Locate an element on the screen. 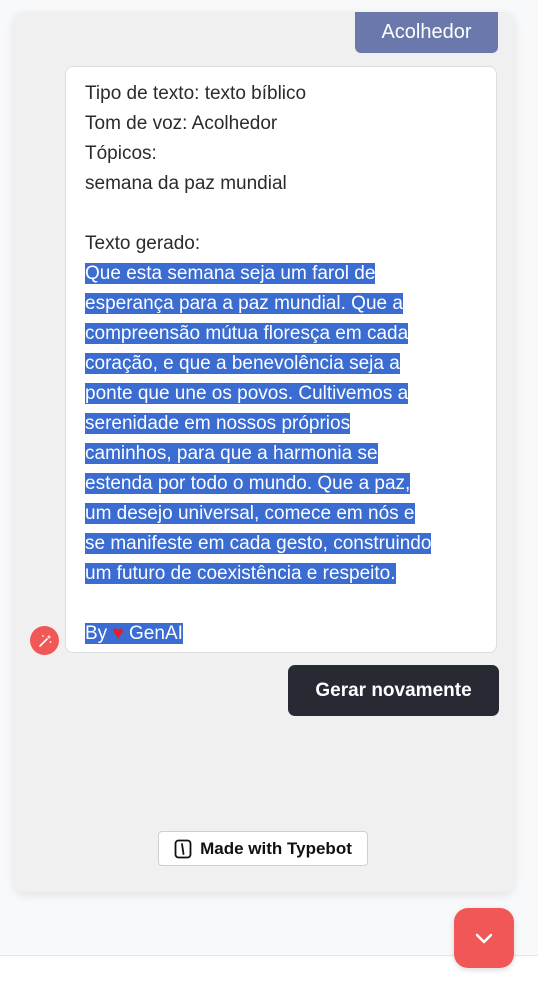 This screenshot has width=538, height=992. message-line: Tópicos: is located at coordinates (121, 153).